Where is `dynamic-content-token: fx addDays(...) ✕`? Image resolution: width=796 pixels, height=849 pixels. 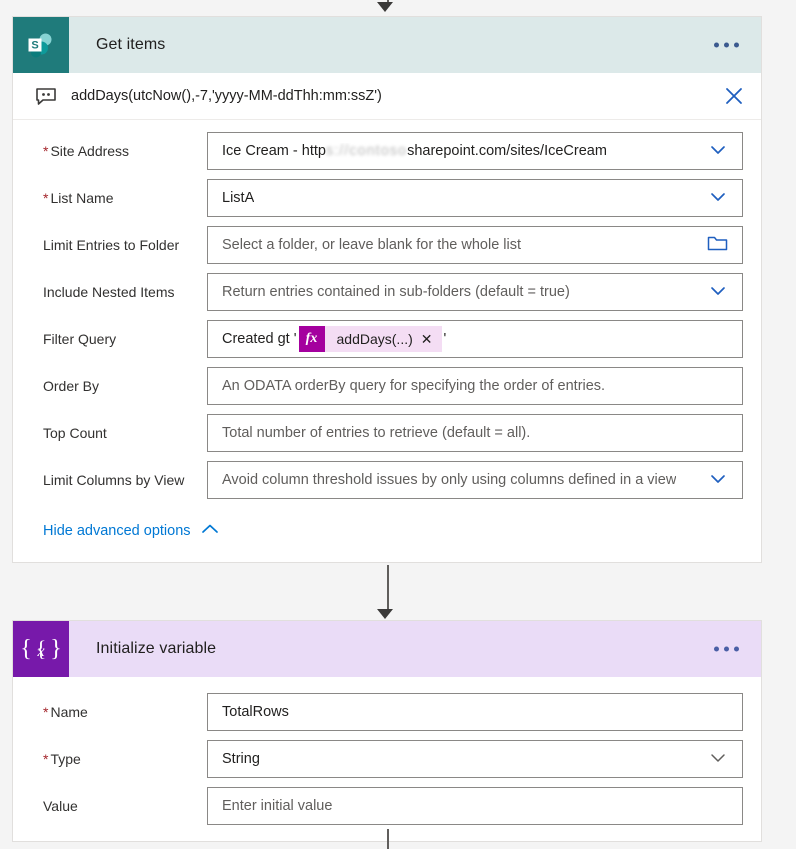
dynamic-content-token: fx addDays(...) ✕ is located at coordinates (370, 339).